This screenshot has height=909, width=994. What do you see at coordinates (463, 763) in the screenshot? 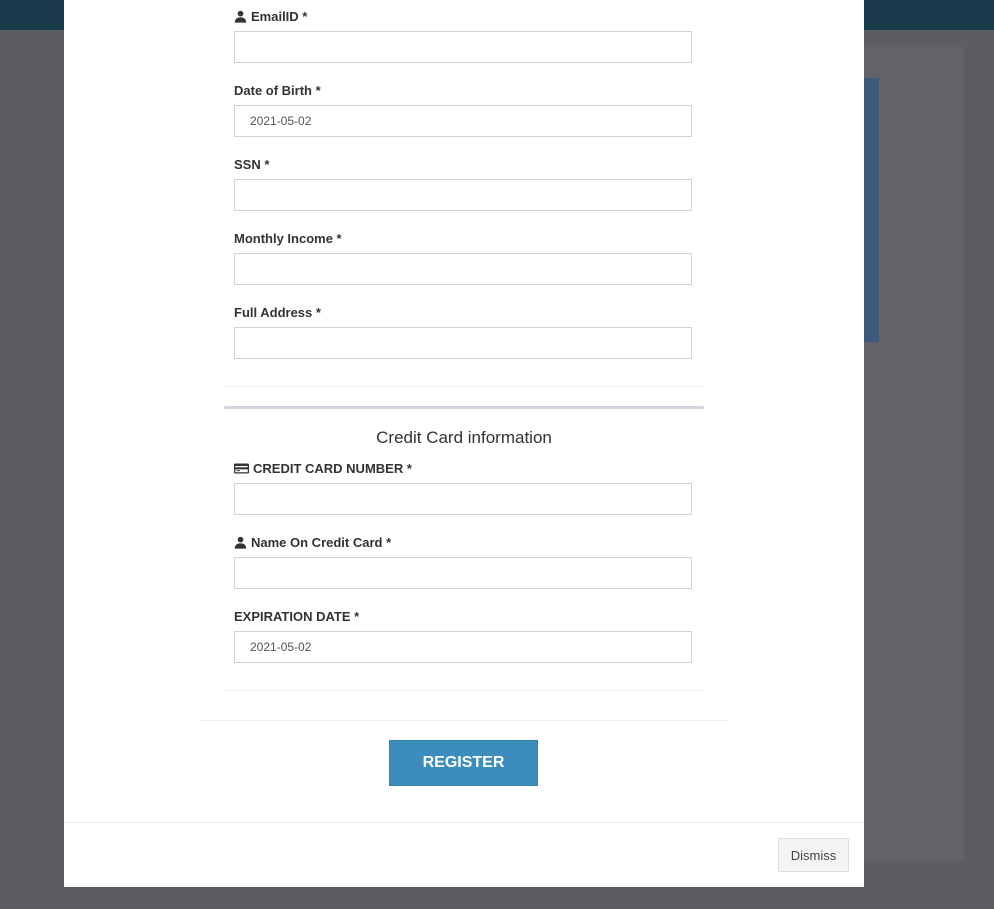
I see `register-button: REGISTER` at bounding box center [463, 763].